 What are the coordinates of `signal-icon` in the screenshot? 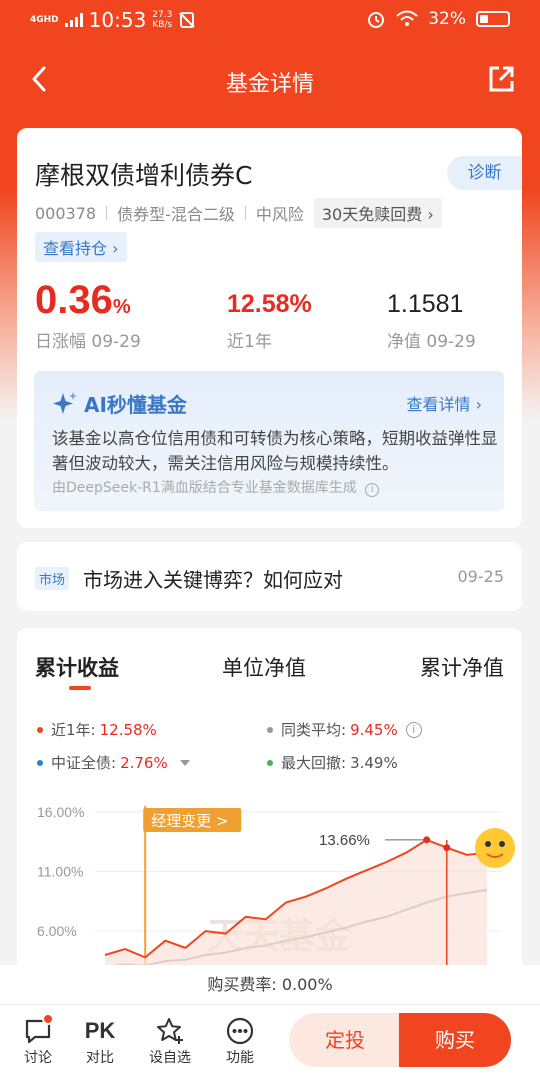 It's located at (73, 20).